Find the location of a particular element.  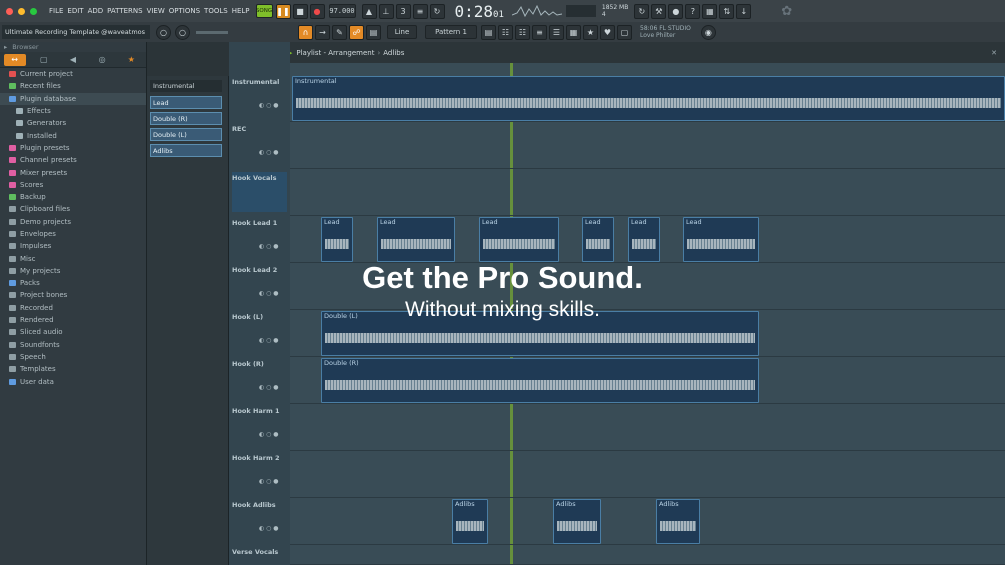

browser-item-recent-files: Recent files is located at coordinates (73, 86).